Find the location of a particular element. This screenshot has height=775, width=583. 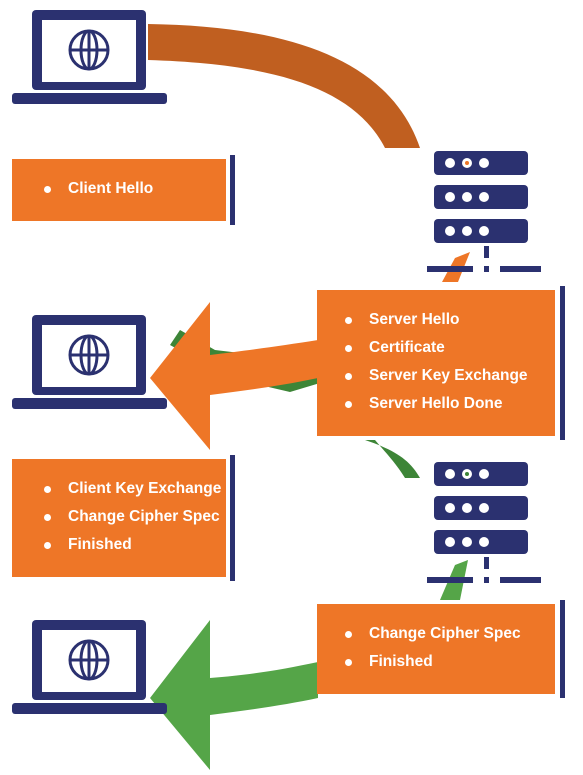

step-item: Client Hello is located at coordinates (135, 189).